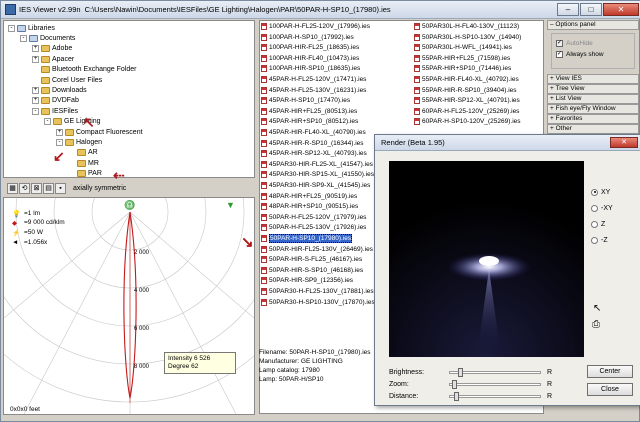  What do you see at coordinates (467, 100) in the screenshot?
I see `file-item: 55PAR-HIR-SP12-XL_(40791).ies` at bounding box center [467, 100].